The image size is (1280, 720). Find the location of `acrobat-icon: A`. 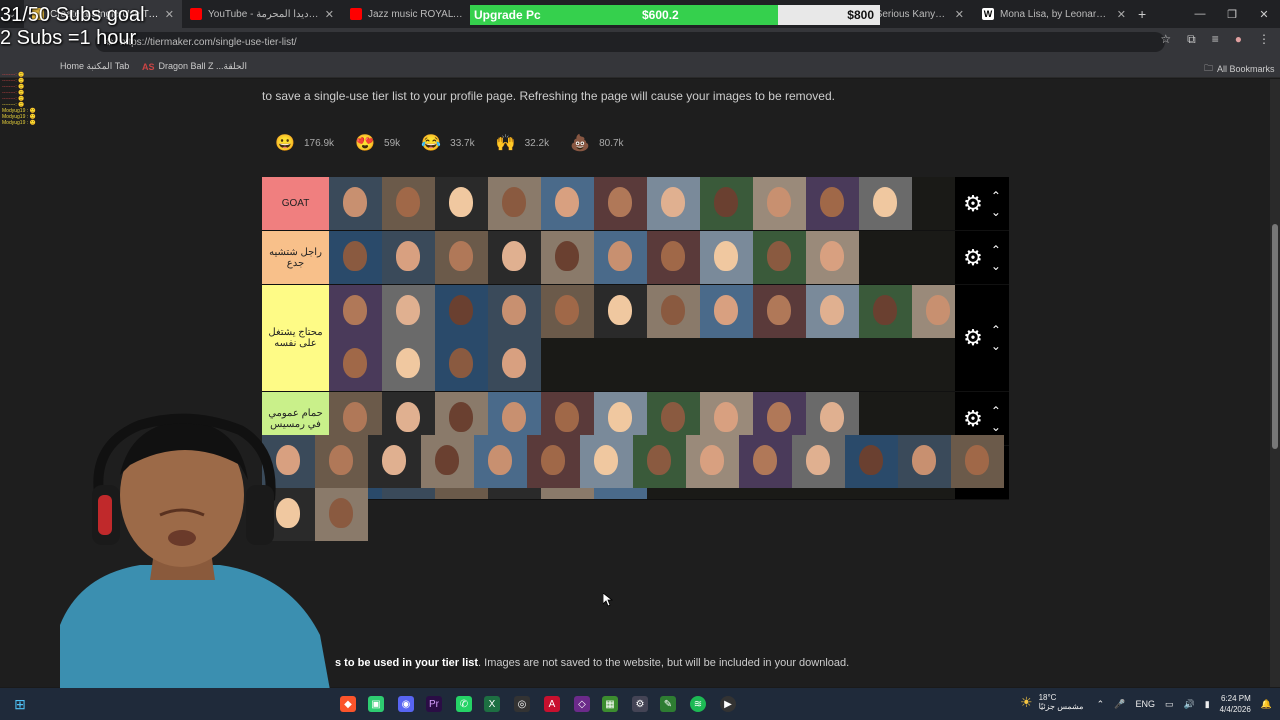

acrobat-icon: A is located at coordinates (552, 704).